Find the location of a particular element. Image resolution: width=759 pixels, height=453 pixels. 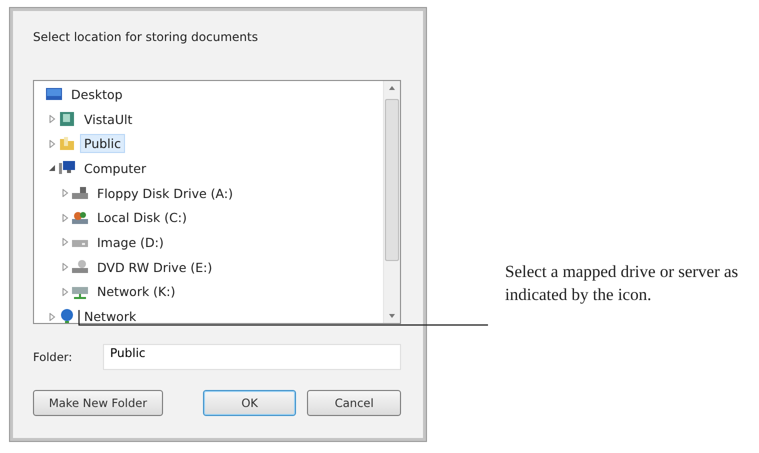

folder-field: Public is located at coordinates (252, 357).